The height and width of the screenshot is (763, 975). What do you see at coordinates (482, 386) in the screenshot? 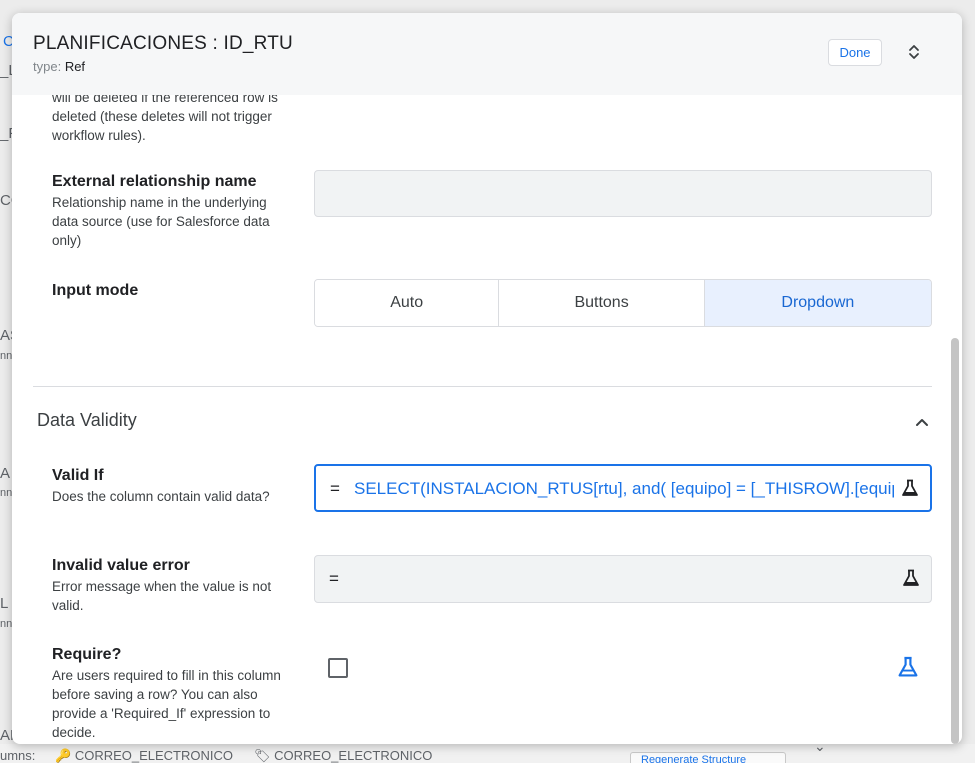
I see `section-divider` at bounding box center [482, 386].